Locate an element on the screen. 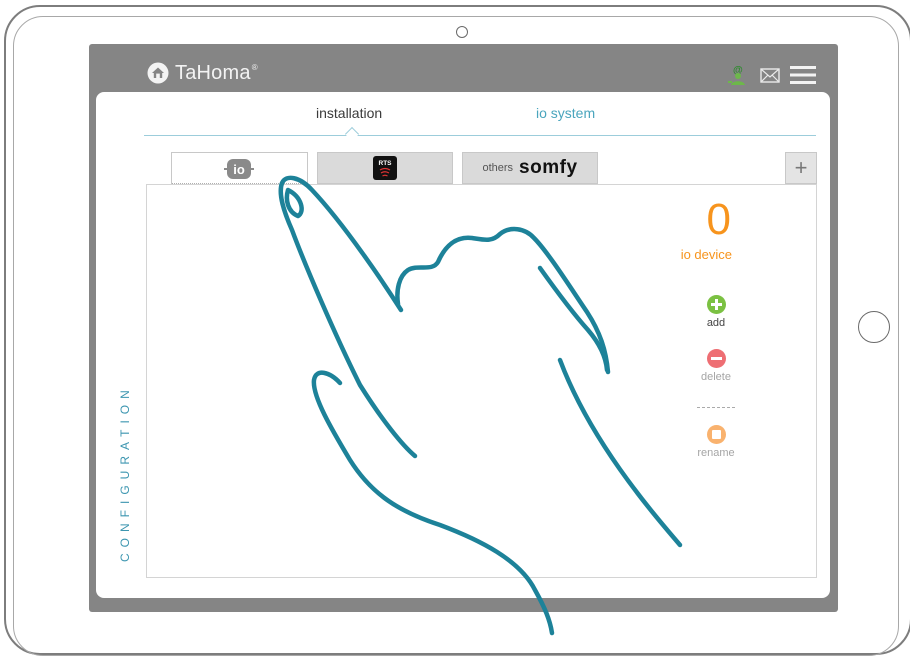 This screenshot has height=656, width=910. user-at-icon: @ is located at coordinates (738, 75).